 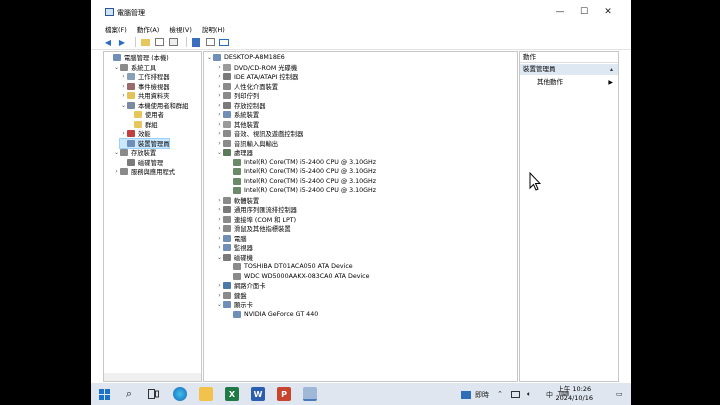 I want to click on action-pane-icon, so click(x=210, y=42).